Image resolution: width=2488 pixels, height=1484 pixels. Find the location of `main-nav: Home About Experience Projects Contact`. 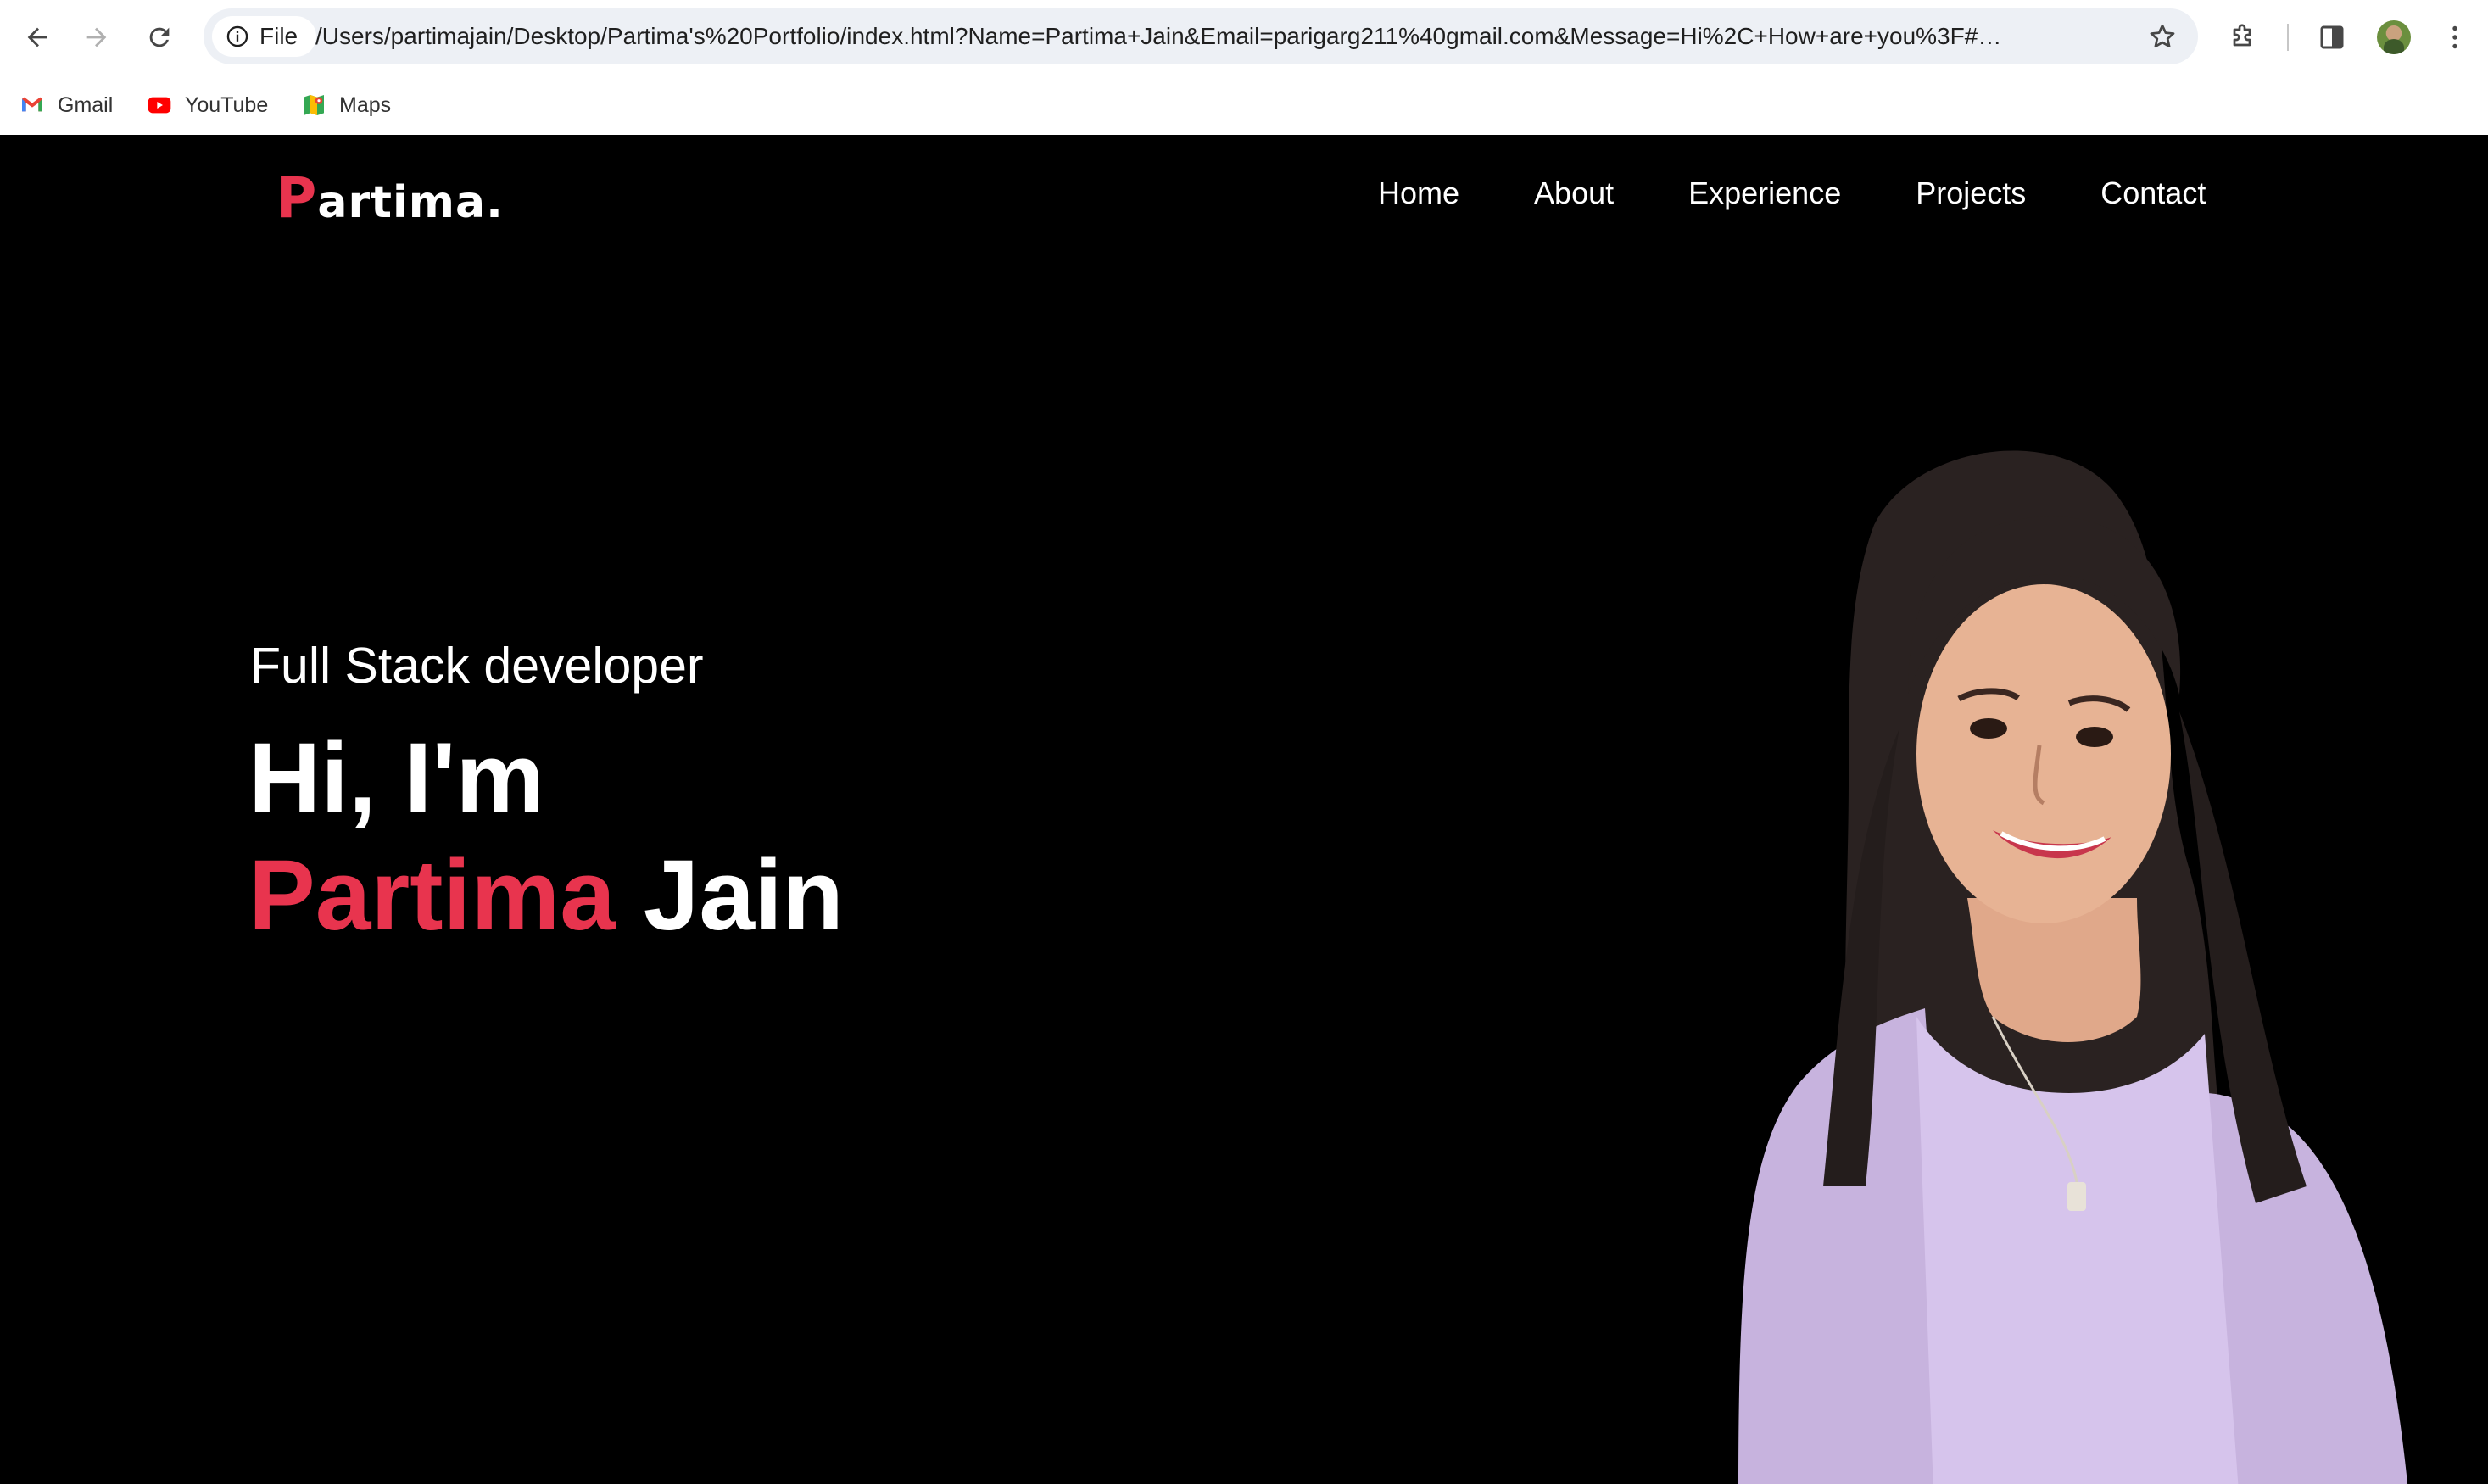

main-nav: Home About Experience Projects Contact is located at coordinates (1792, 193).